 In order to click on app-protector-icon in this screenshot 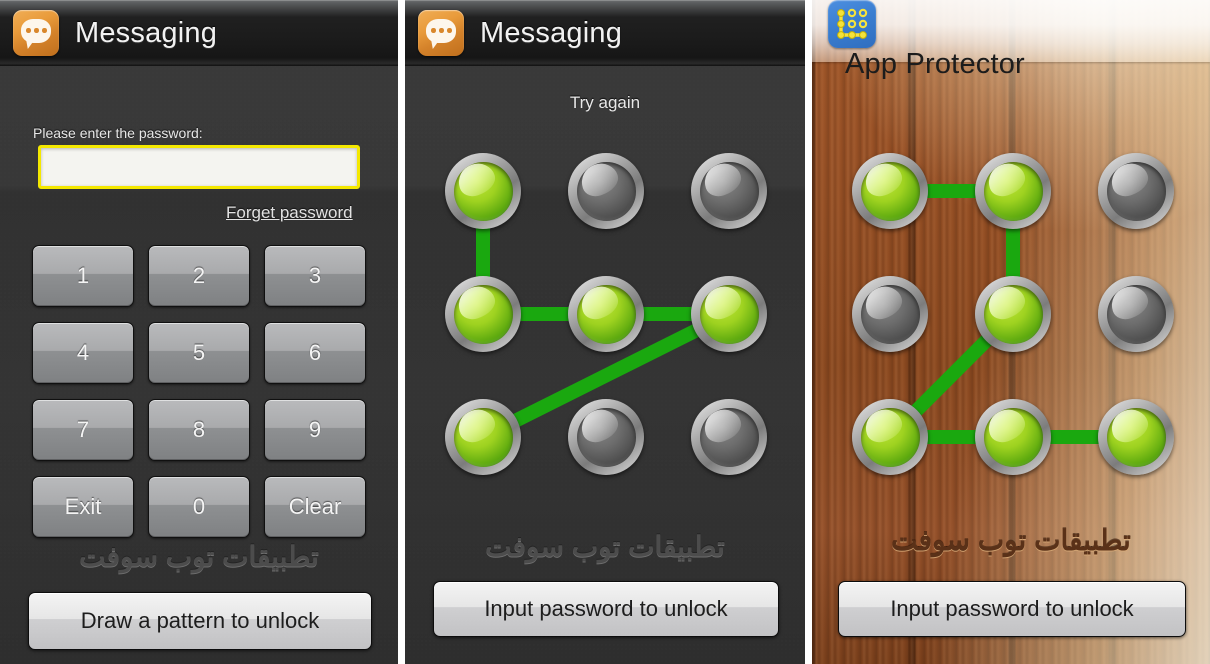, I will do `click(852, 24)`.